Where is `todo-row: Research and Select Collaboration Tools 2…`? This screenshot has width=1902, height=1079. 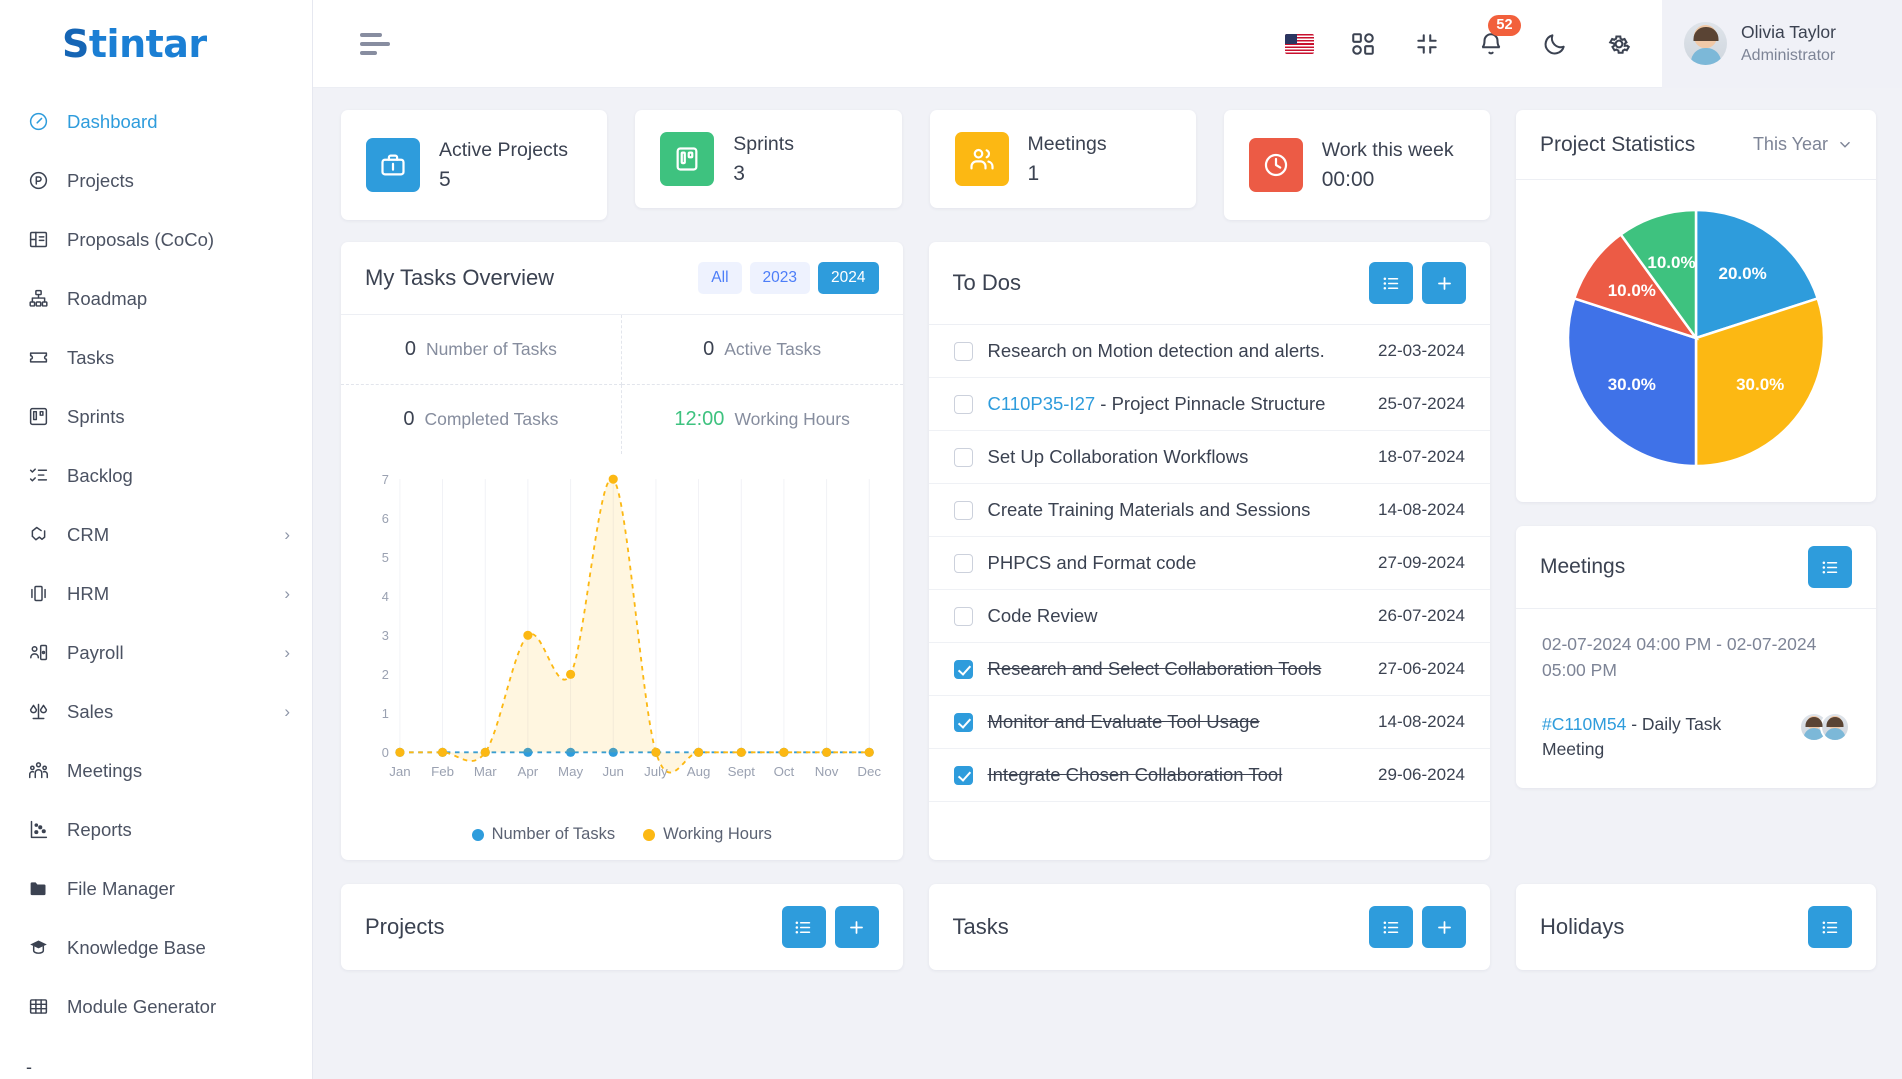 todo-row: Research and Select Collaboration Tools 2… is located at coordinates (1209, 669).